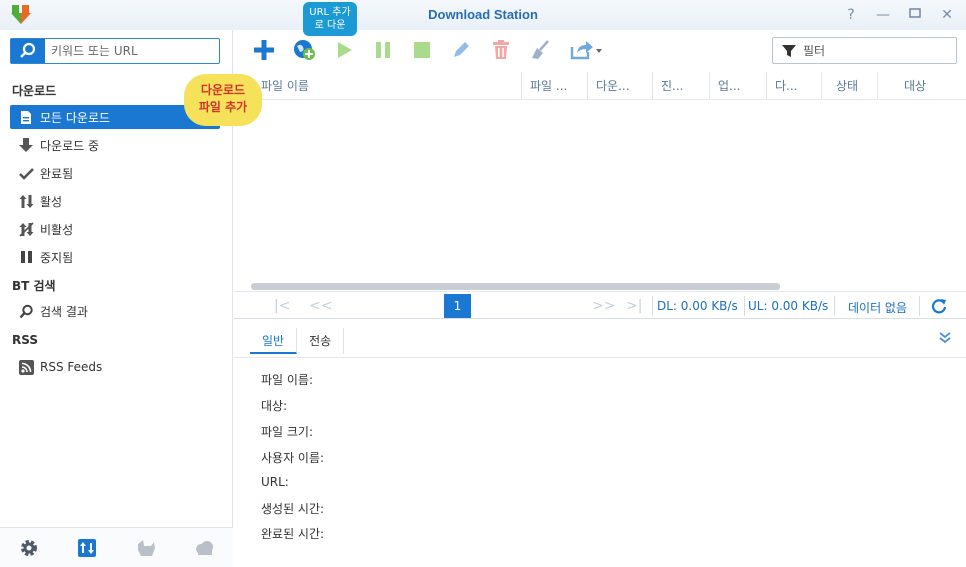 This screenshot has width=966, height=567. I want to click on sidebar-item-active: 활성, so click(115, 201).